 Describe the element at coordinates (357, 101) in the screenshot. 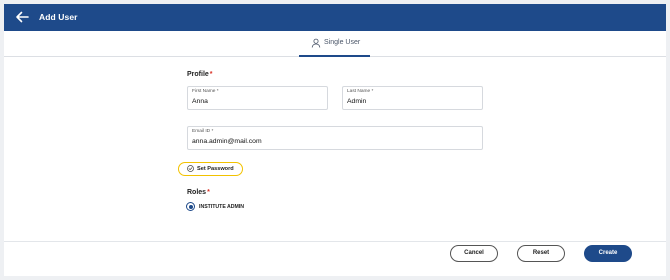

I see `last-name-value: Admin` at that location.